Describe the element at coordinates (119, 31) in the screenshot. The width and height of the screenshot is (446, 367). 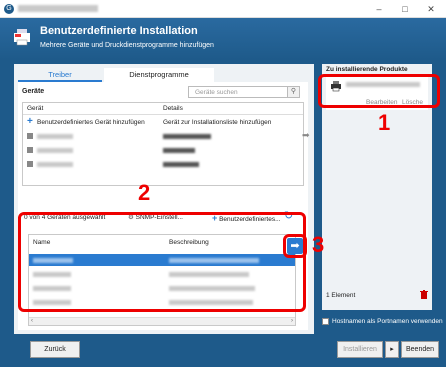
I see `header-title: Benutzerdefinierte Installation` at that location.